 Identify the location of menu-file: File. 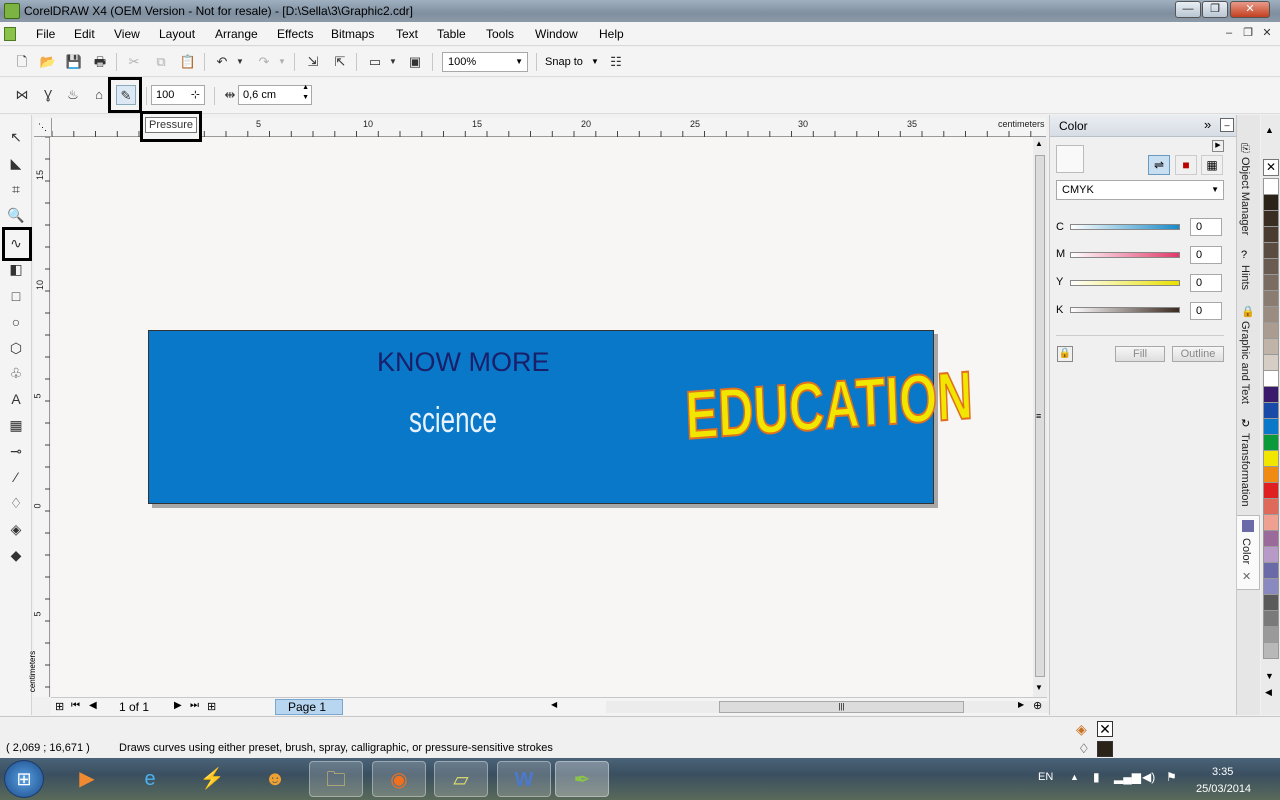
(45, 34).